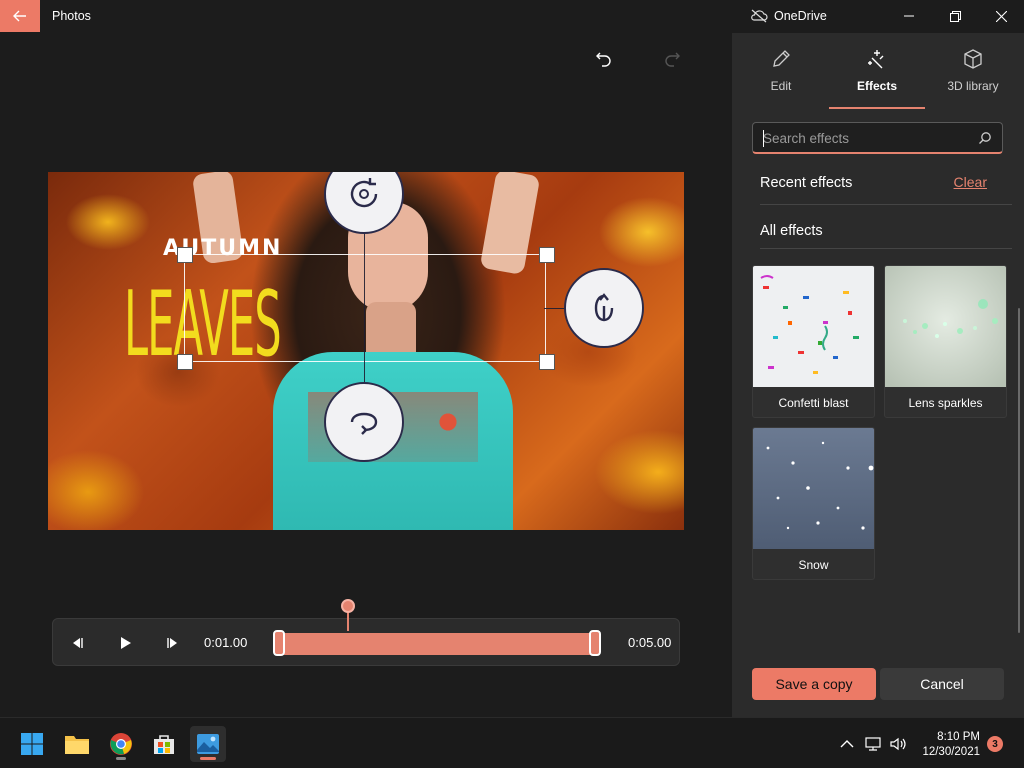 This screenshot has height=768, width=1024. Describe the element at coordinates (208, 758) in the screenshot. I see `active-app-indicator` at that location.